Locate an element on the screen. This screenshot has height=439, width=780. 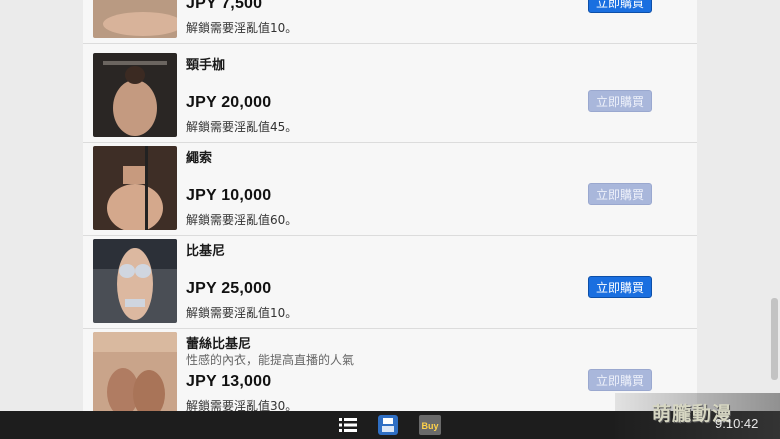
shop-item: JPY 7,500 解鎖需要淫亂值10。 立即購買 is located at coordinates (390, 22).